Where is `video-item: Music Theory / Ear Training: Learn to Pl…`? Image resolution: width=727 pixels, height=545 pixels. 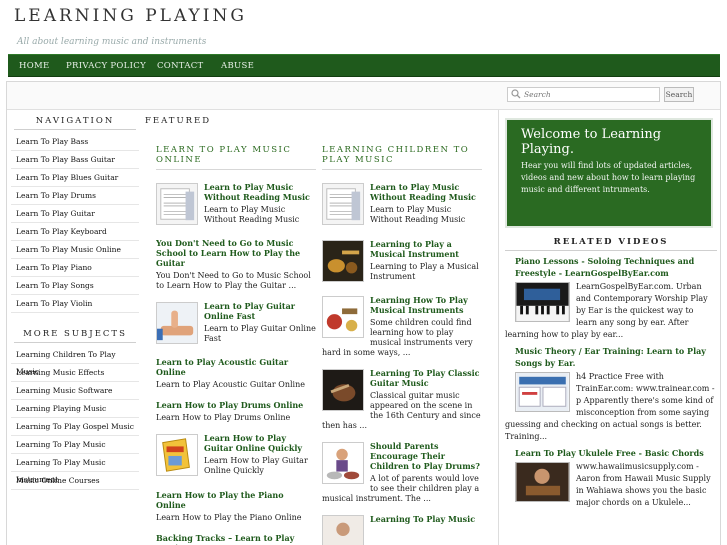
video-item: Music Theory / Ear Training: Learn to Pl… is located at coordinates (611, 394).